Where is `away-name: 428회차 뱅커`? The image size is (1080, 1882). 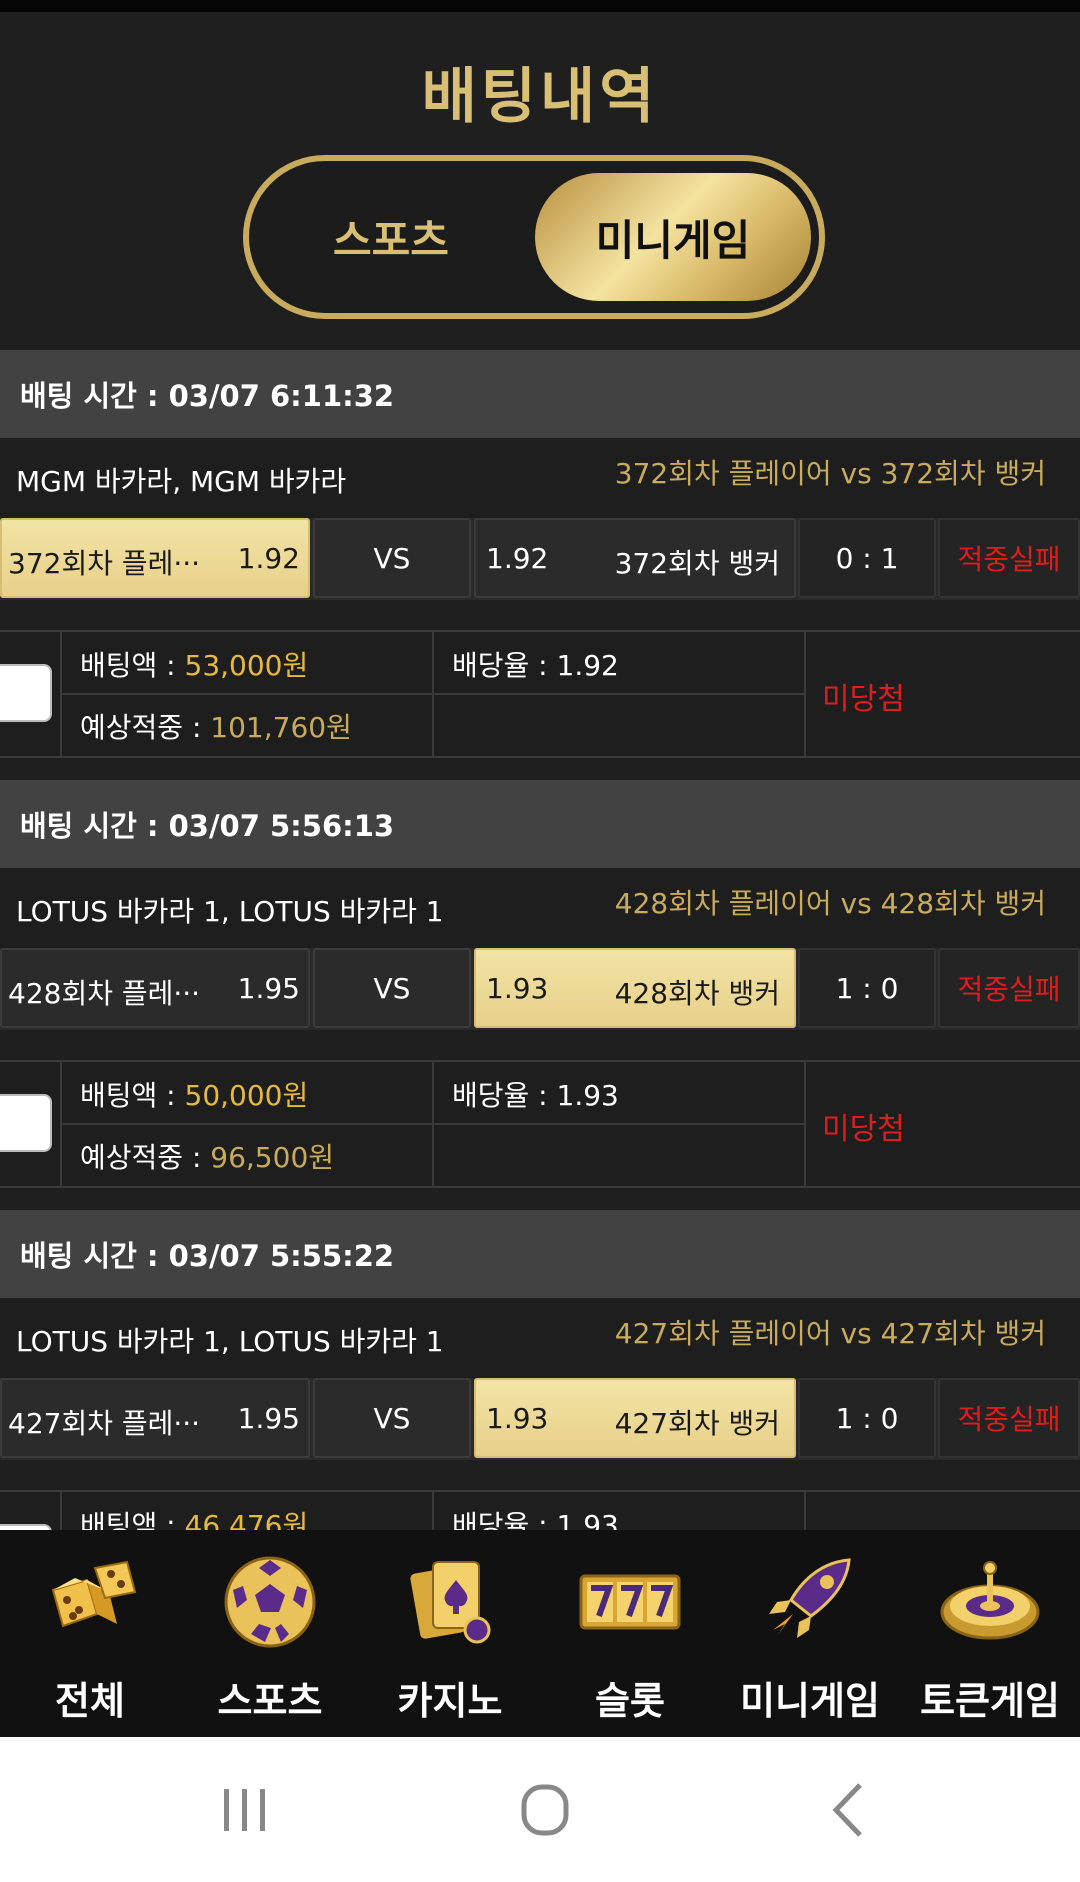
away-name: 428회차 뱅커 is located at coordinates (697, 993).